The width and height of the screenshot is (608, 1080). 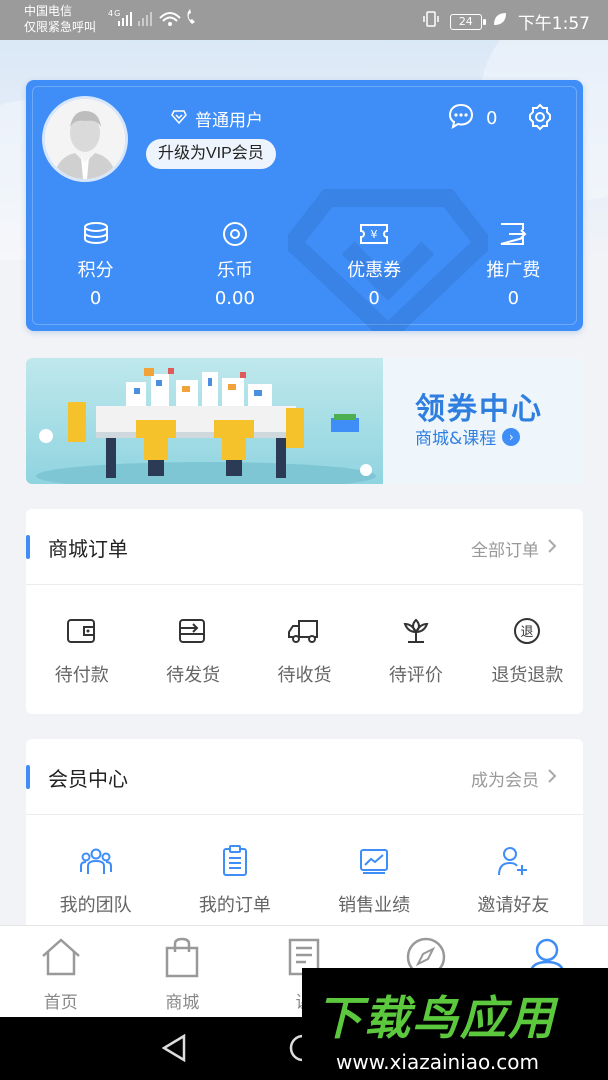 I want to click on my-team: 我的团队, so click(x=95, y=881).